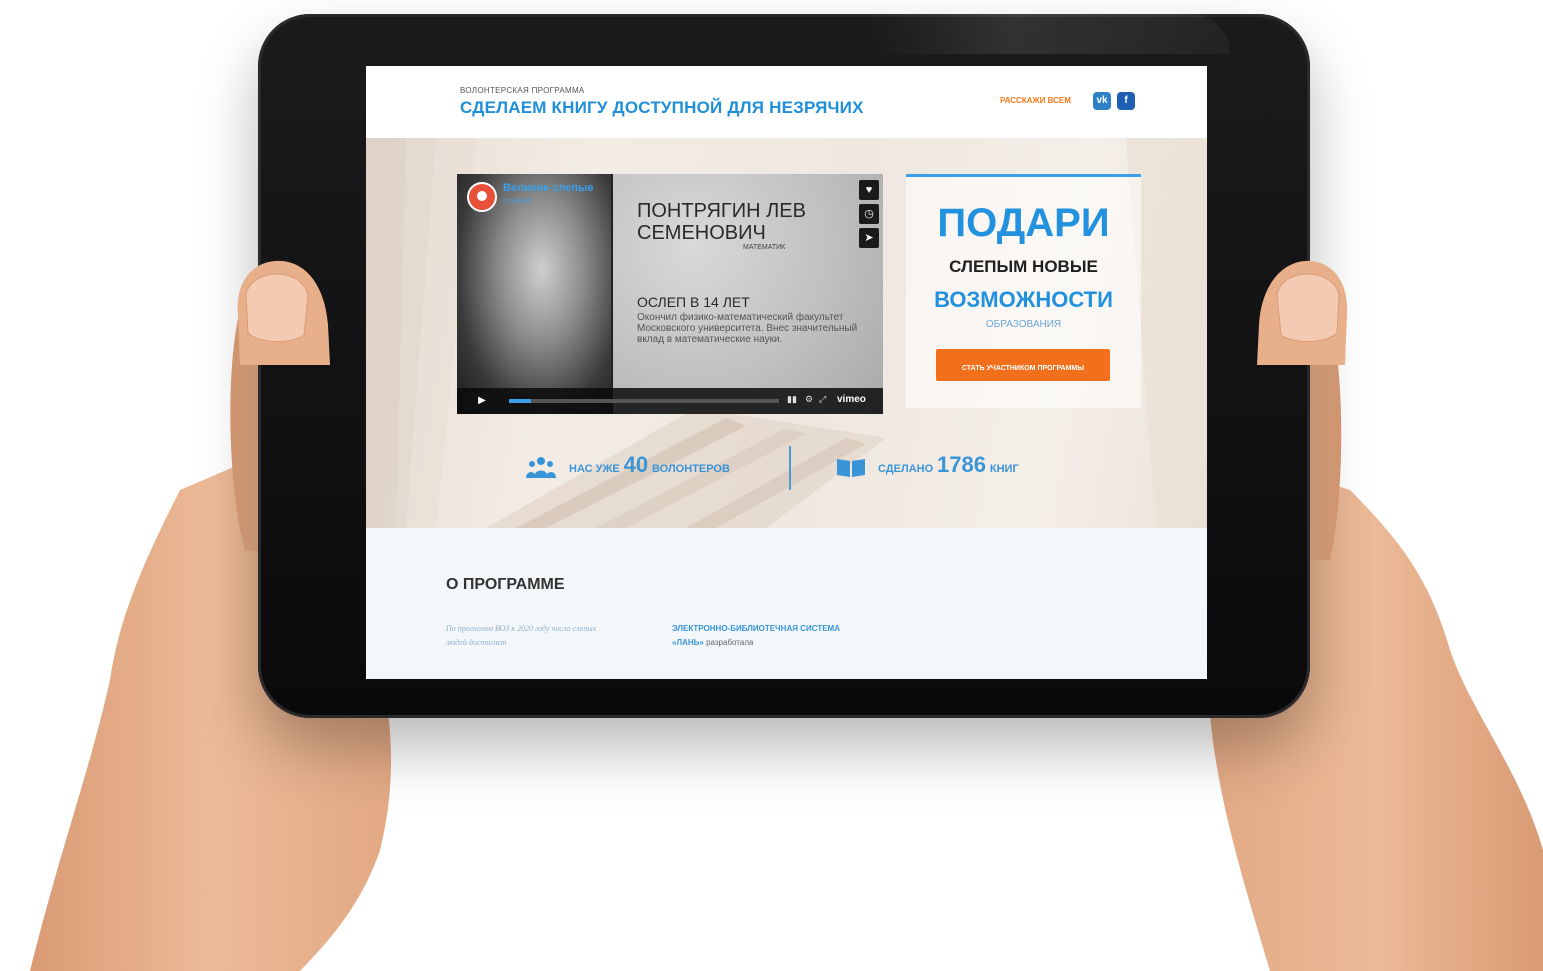 This screenshot has width=1543, height=971. Describe the element at coordinates (756, 635) in the screenshot. I see `about-highlight: ЭЛЕКТРОННО-БИБЛИОТЕЧНАЯ СИСТЕМА «ЛАНЬ»` at that location.